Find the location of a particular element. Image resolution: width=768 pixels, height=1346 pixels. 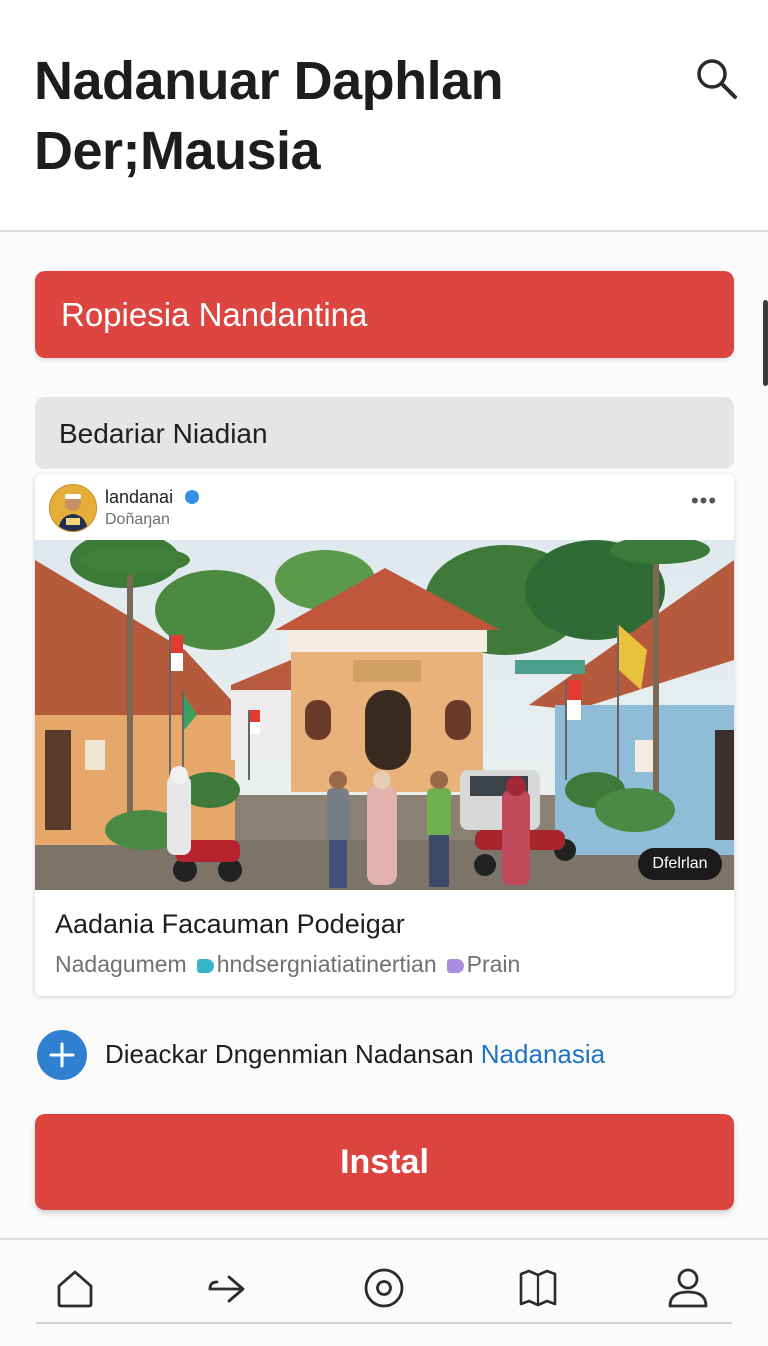

text-field: Bedariar Niadian is located at coordinates (384, 433).